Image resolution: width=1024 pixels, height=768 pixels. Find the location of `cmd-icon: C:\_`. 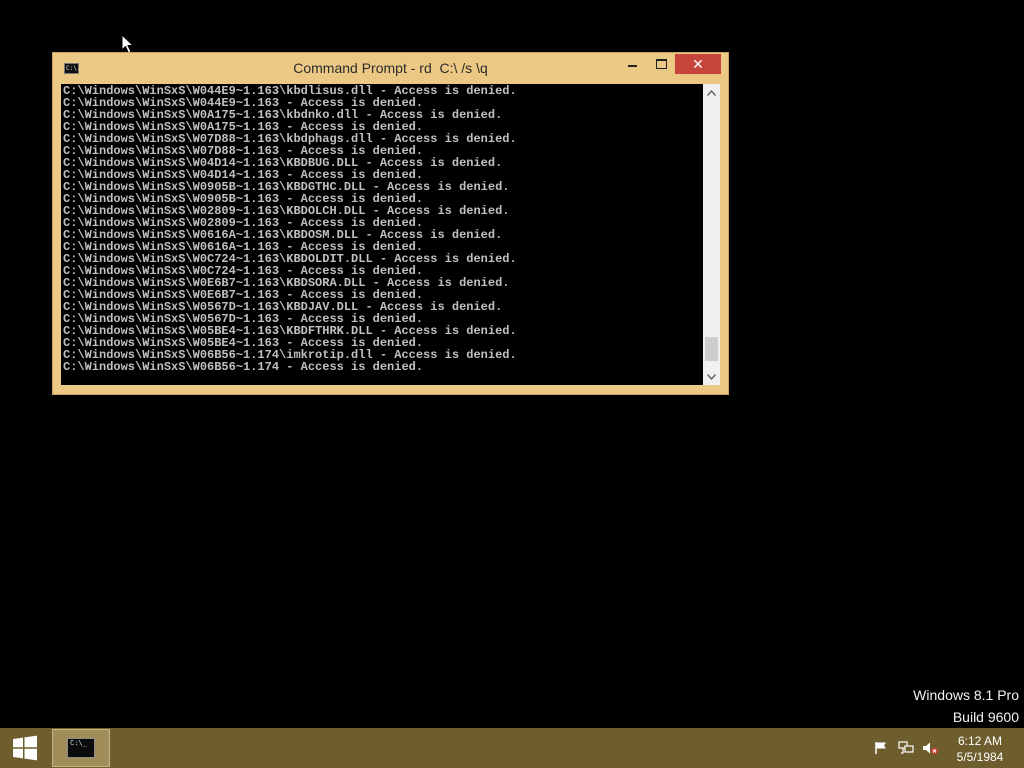

cmd-icon: C:\_ is located at coordinates (81, 748).